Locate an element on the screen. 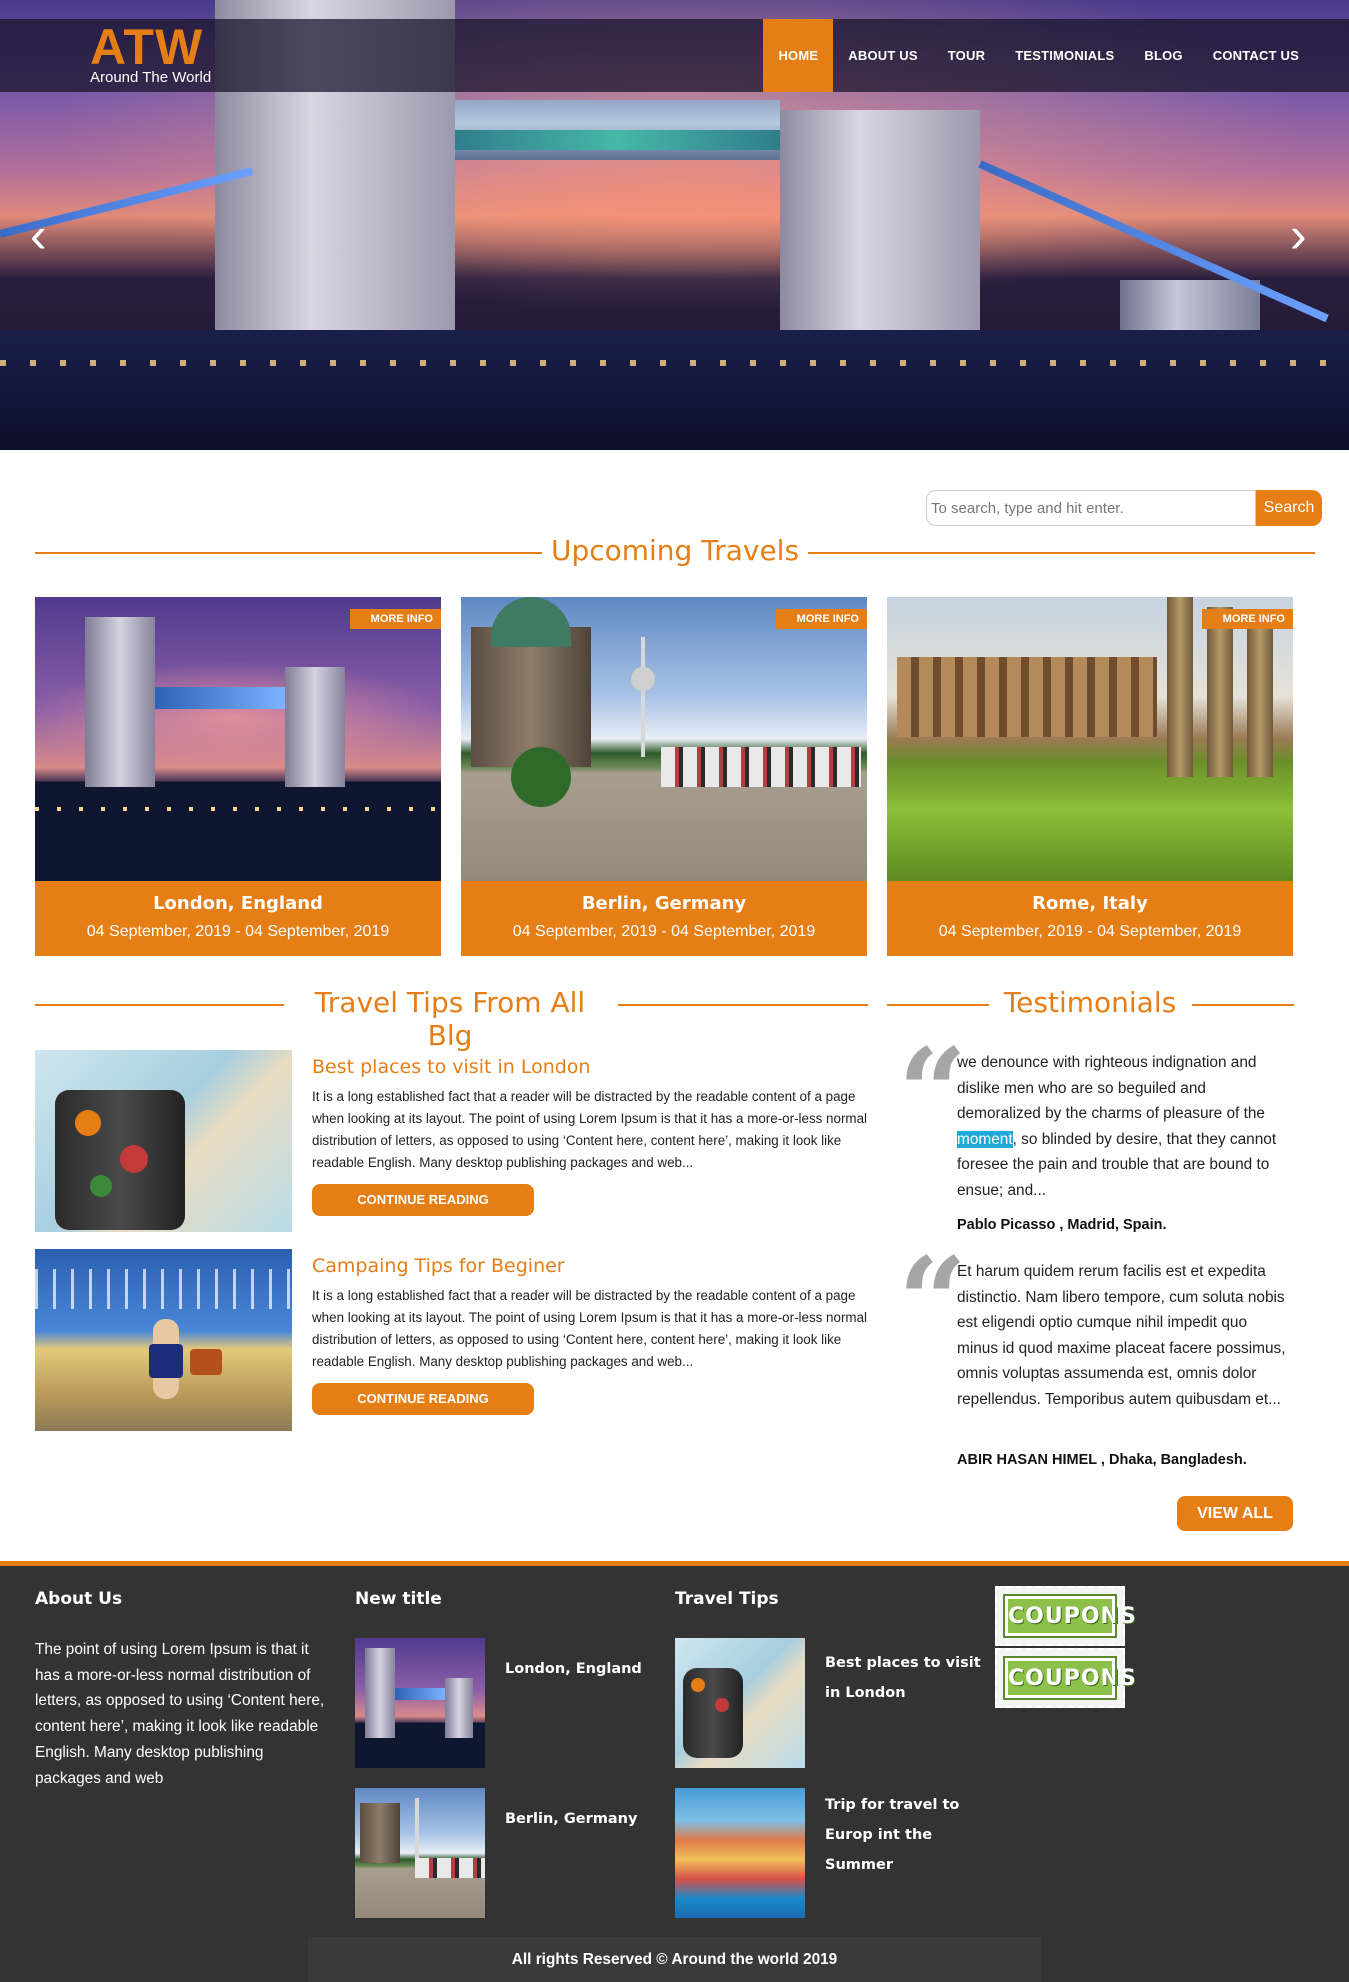  footer-tips-link: Trip for travel to Europ int the Summer is located at coordinates (905, 1835).